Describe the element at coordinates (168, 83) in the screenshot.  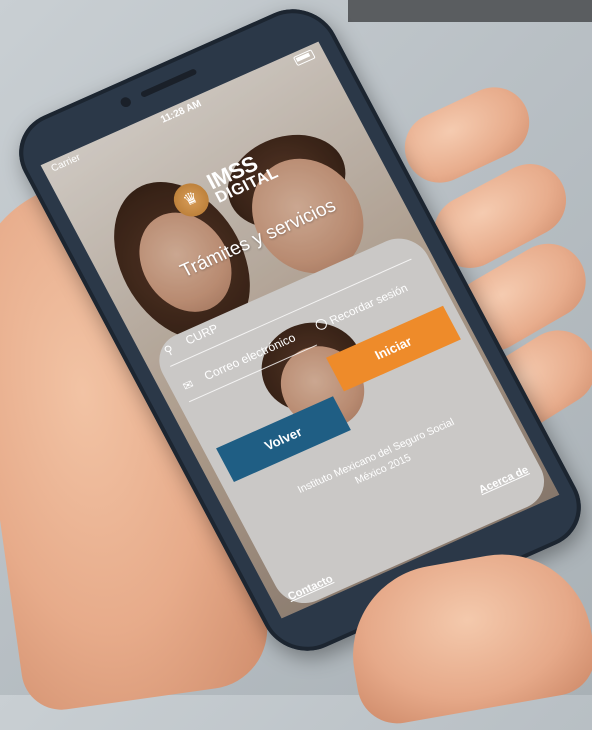
I see `speaker-grille` at that location.